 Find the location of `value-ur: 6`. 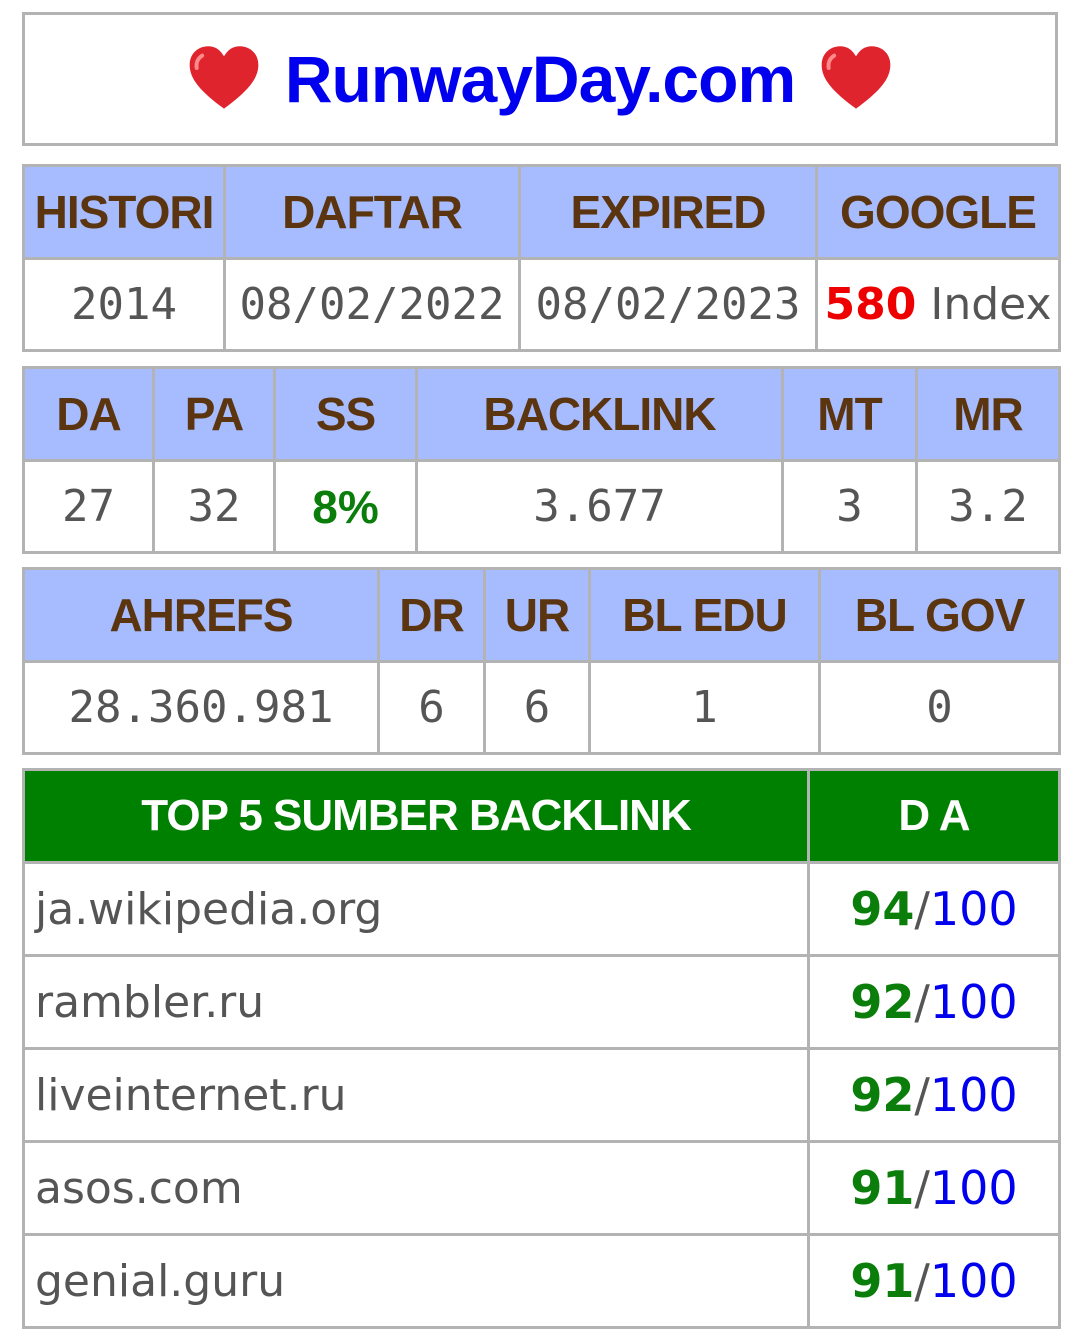

value-ur: 6 is located at coordinates (537, 707).